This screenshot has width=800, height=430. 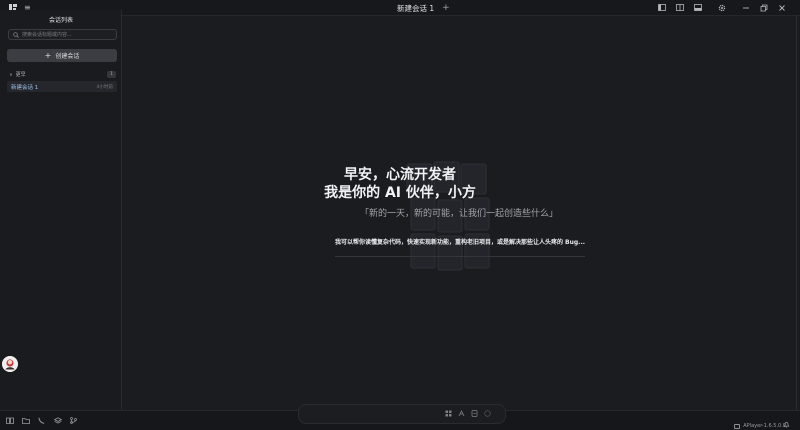 I want to click on book-icon, so click(x=9, y=420).